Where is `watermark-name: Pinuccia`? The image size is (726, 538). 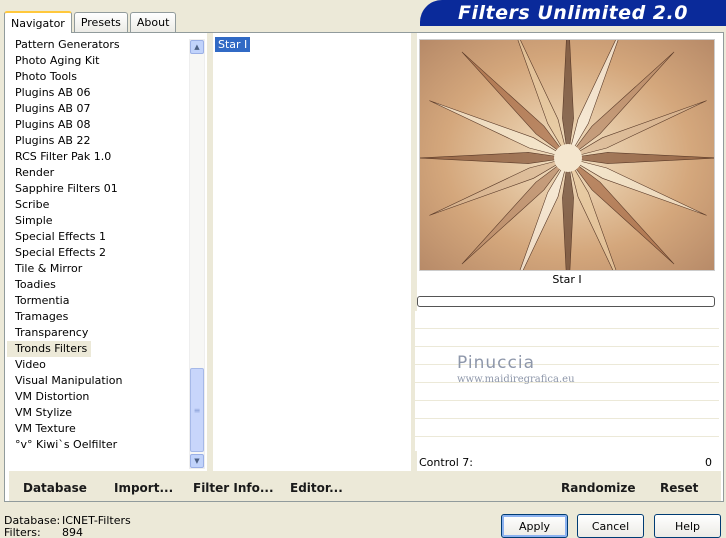 watermark-name: Pinuccia is located at coordinates (496, 363).